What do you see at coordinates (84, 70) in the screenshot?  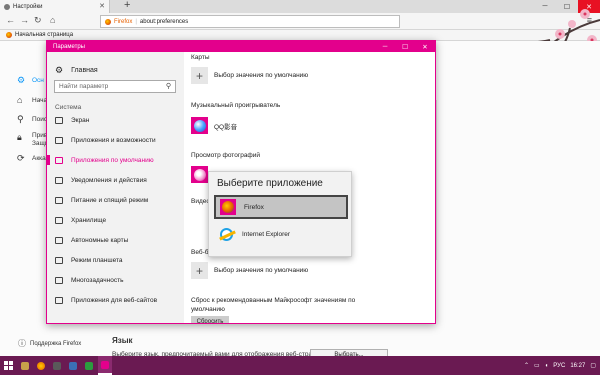 I see `settings-home-label: Главная` at bounding box center [84, 70].